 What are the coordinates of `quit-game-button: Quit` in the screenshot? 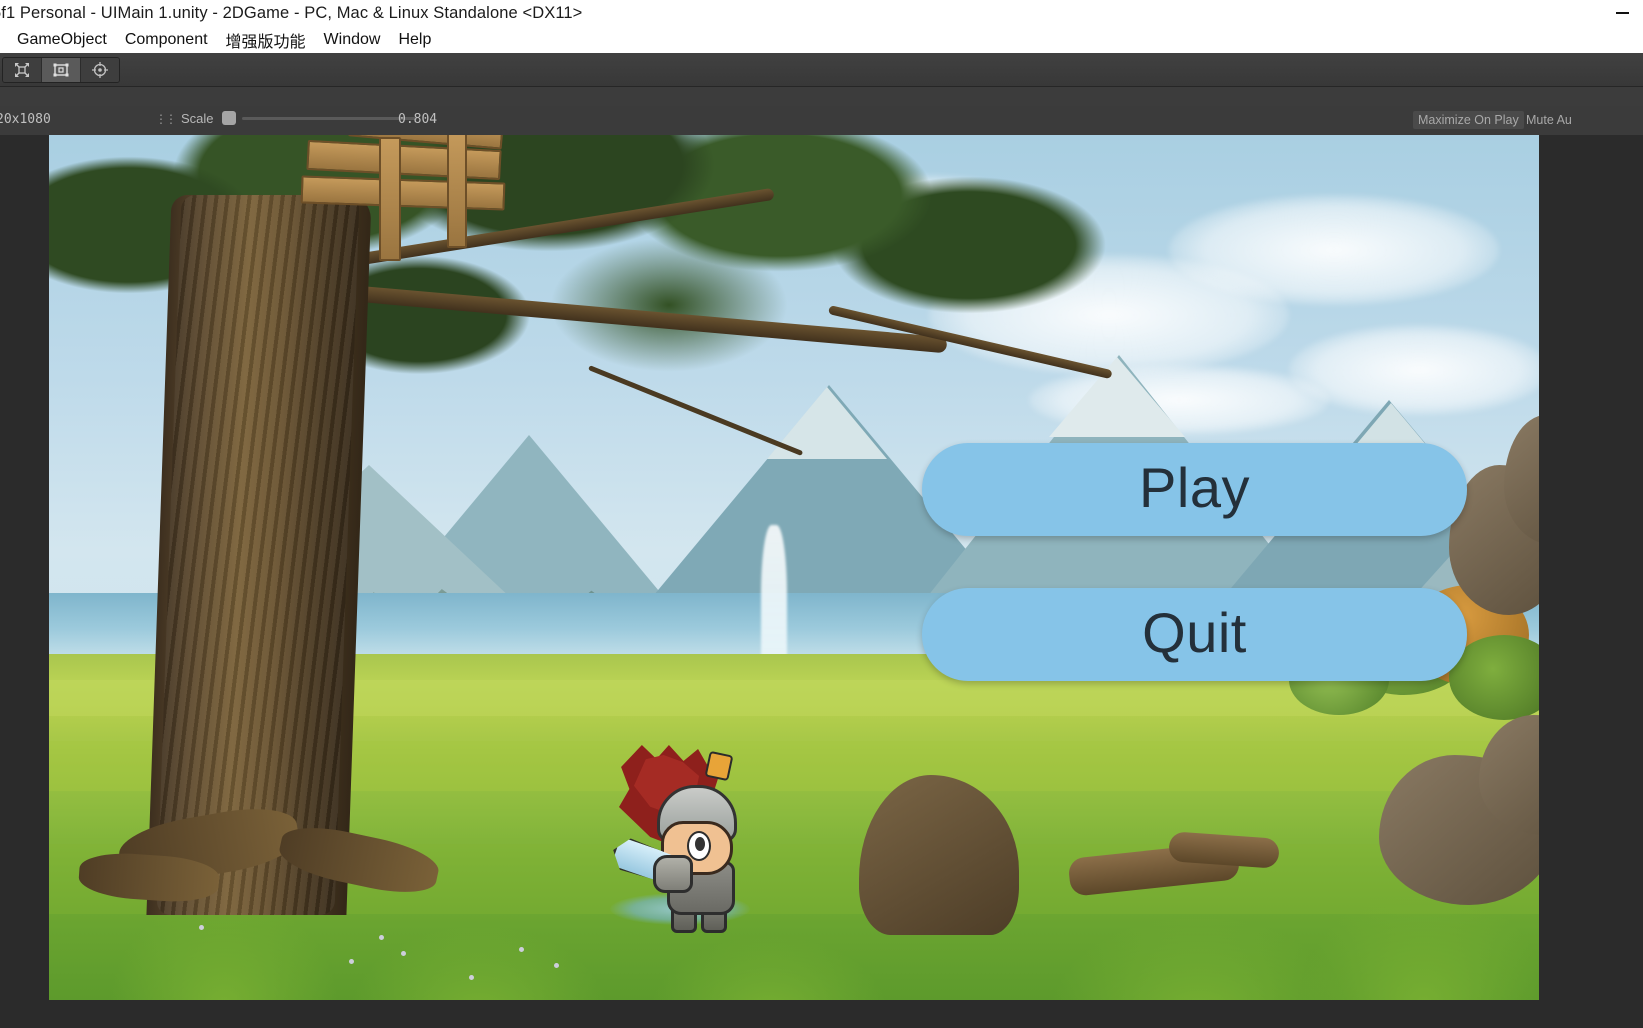 It's located at (1194, 634).